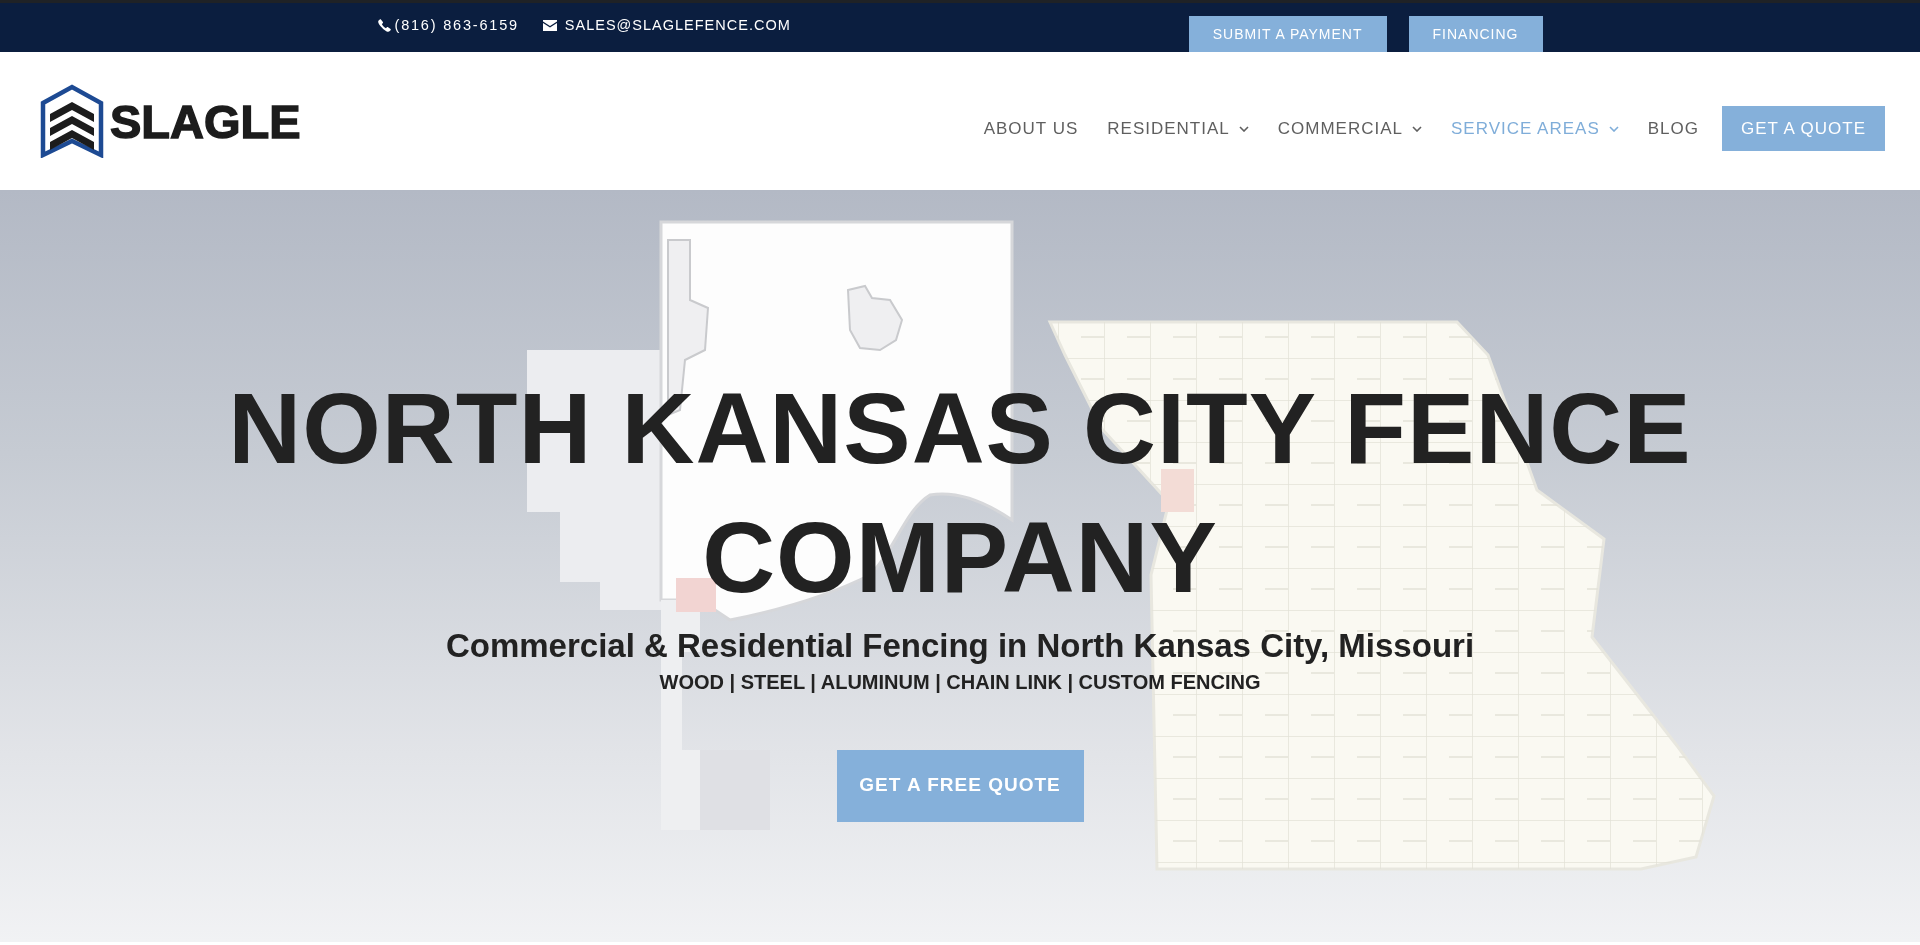 Image resolution: width=1920 pixels, height=945 pixels. Describe the element at coordinates (456, 25) in the screenshot. I see `phone-link: (816) 863-6159` at that location.